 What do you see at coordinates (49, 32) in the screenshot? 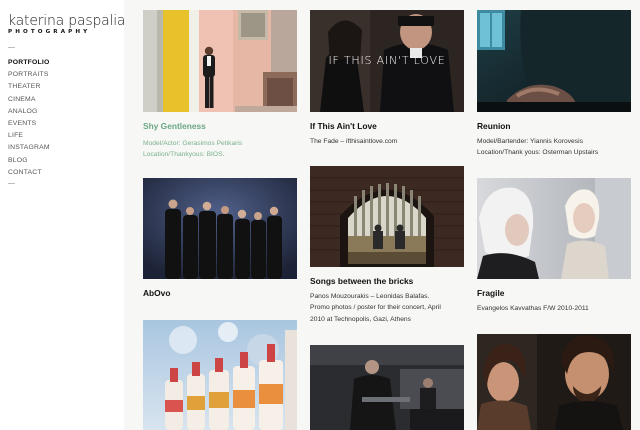
I see `logo-subtitle: PHOTOGRAPHY` at bounding box center [49, 32].